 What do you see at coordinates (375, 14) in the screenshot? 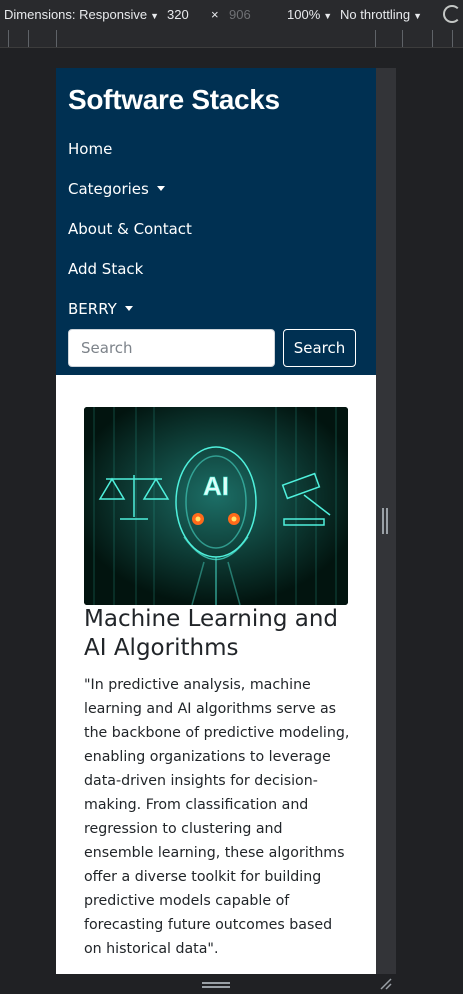
I see `throttling-label: No throttling` at bounding box center [375, 14].